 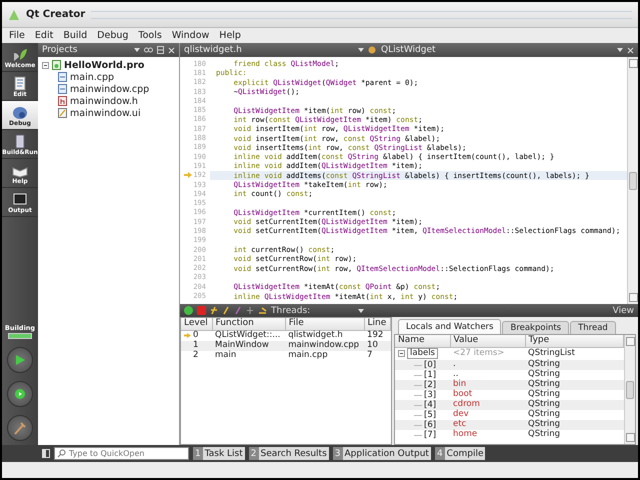 I want to click on document-icon, so click(x=20, y=83).